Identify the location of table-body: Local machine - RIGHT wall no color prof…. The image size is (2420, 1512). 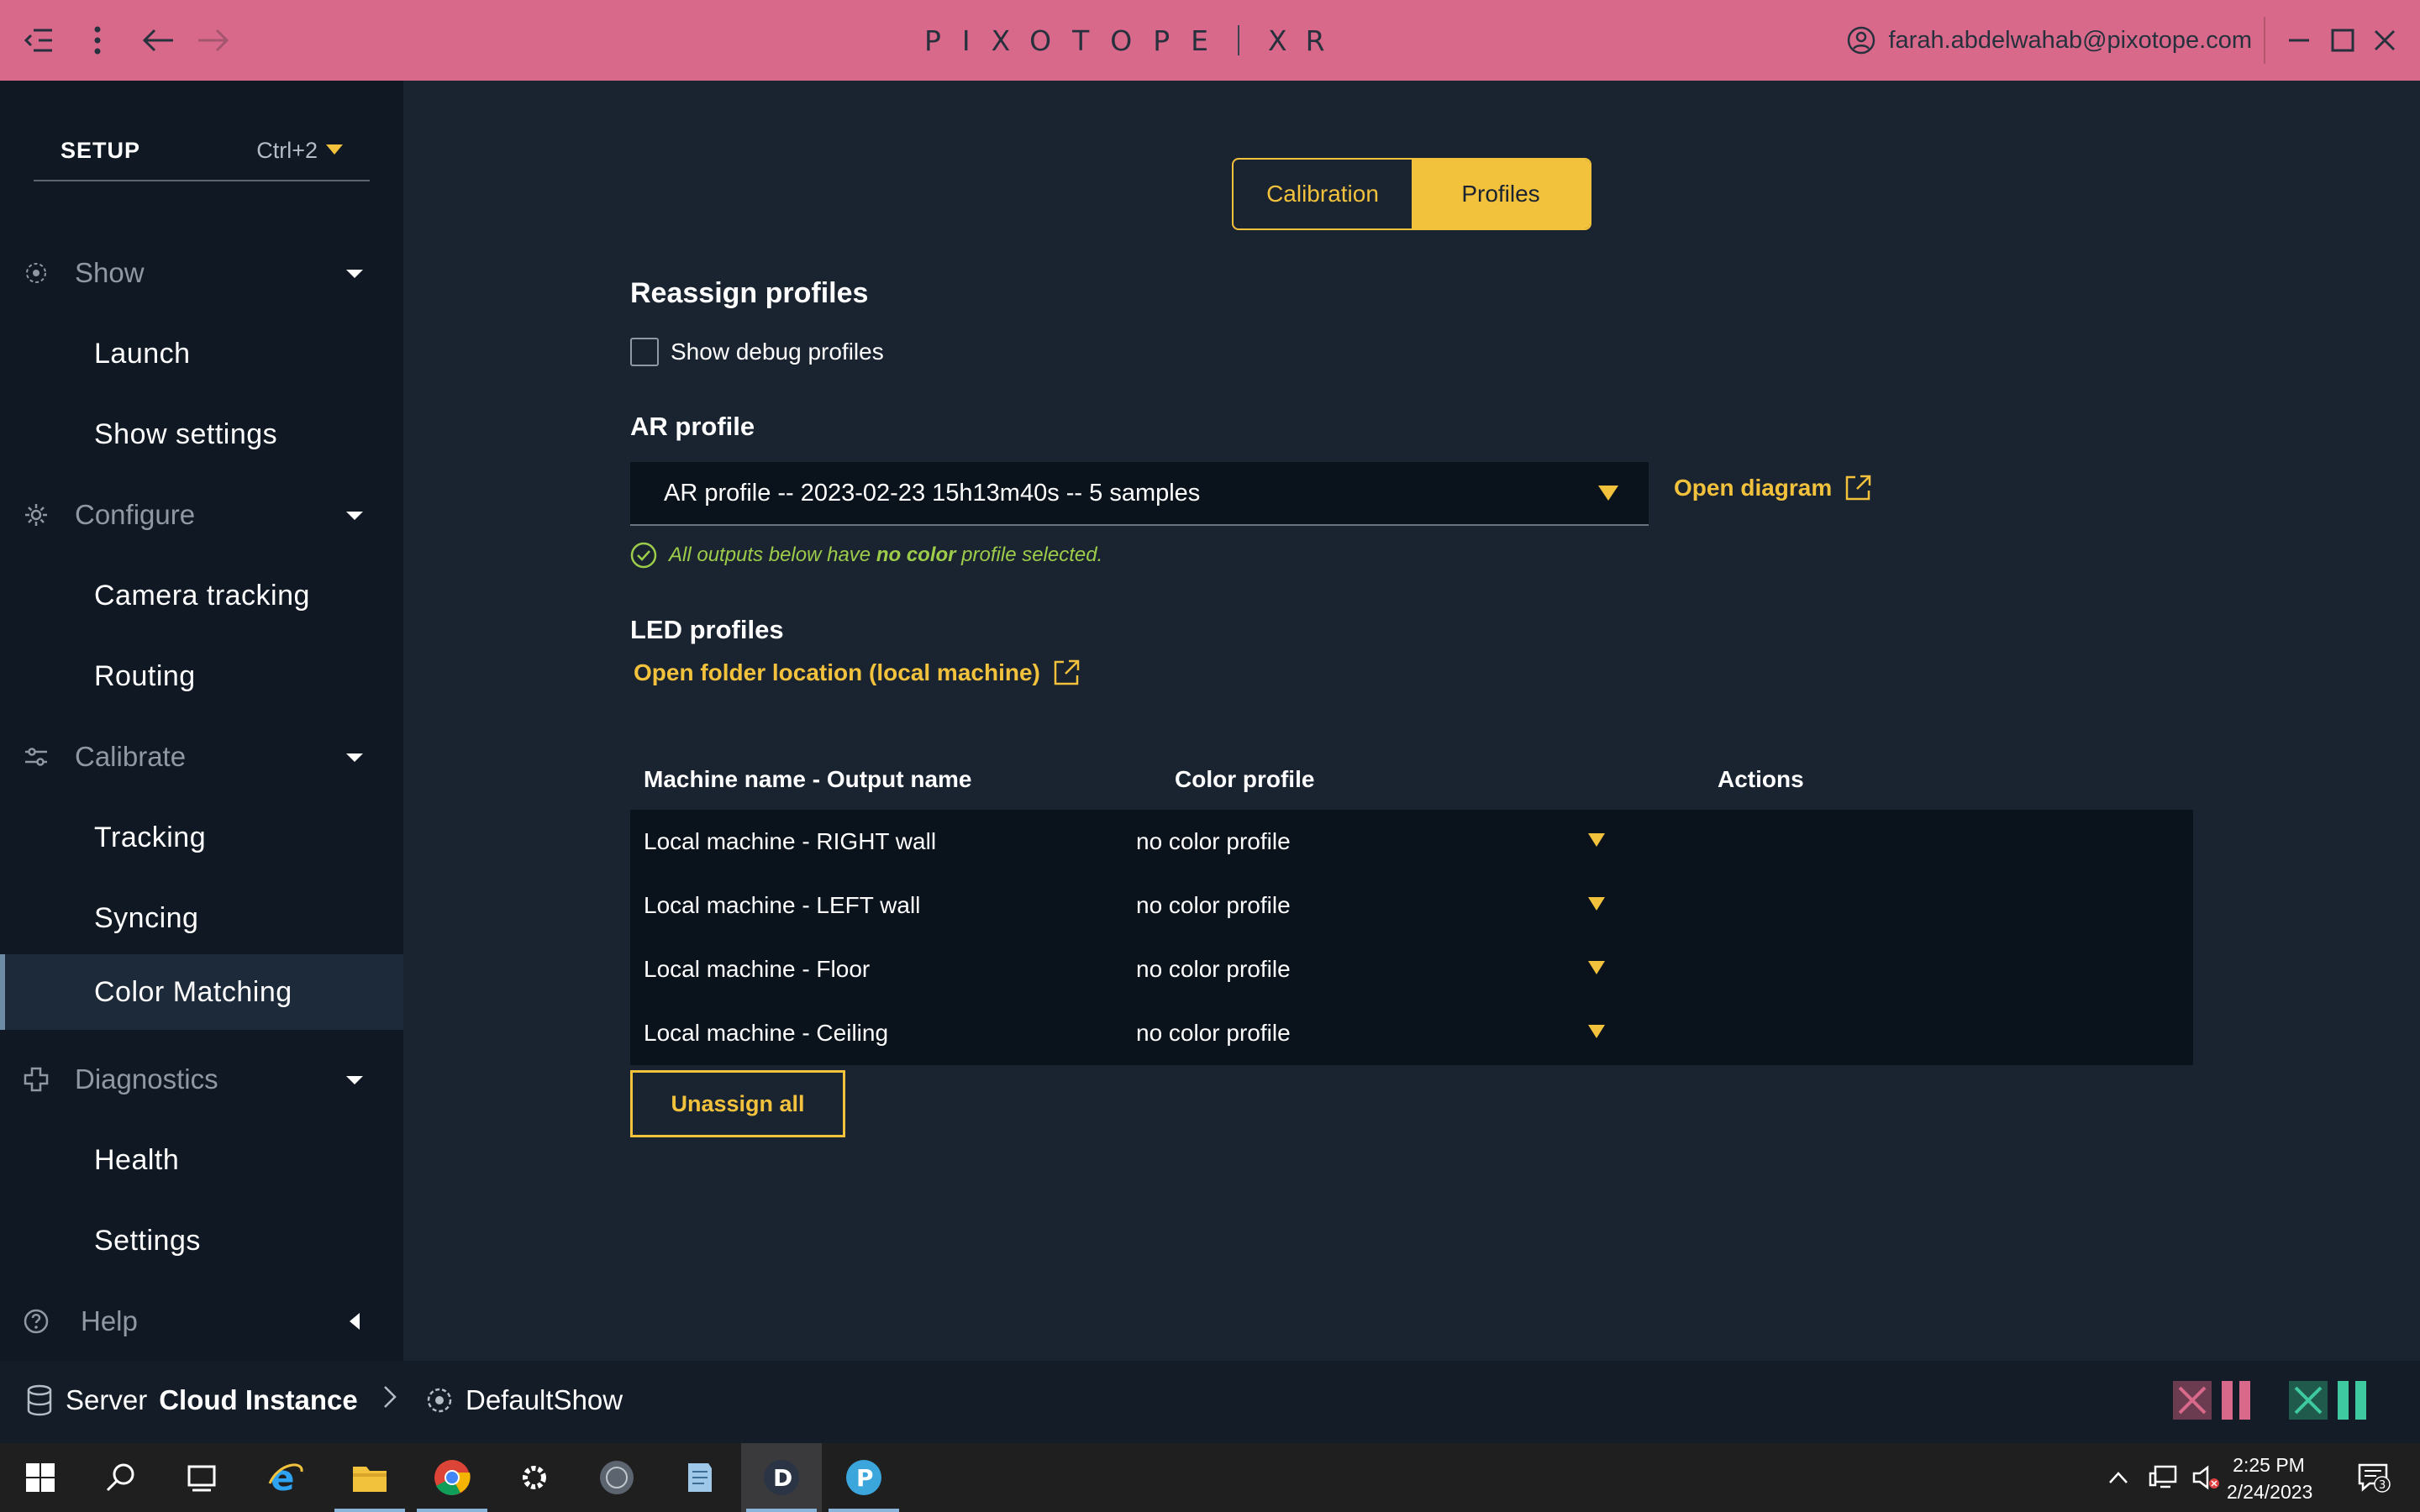
(1411, 937).